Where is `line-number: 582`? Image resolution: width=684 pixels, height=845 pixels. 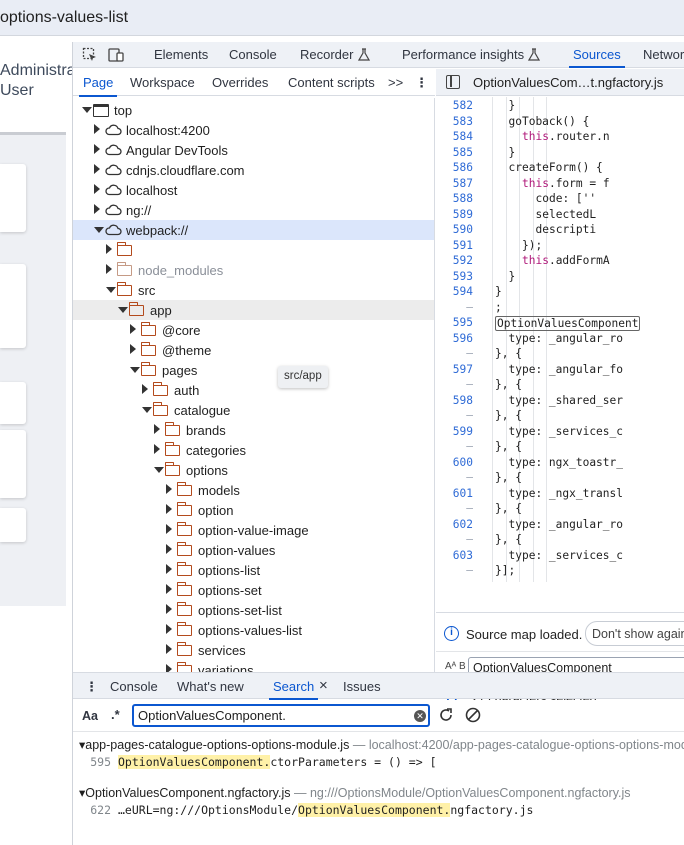 line-number: 582 is located at coordinates (454, 105).